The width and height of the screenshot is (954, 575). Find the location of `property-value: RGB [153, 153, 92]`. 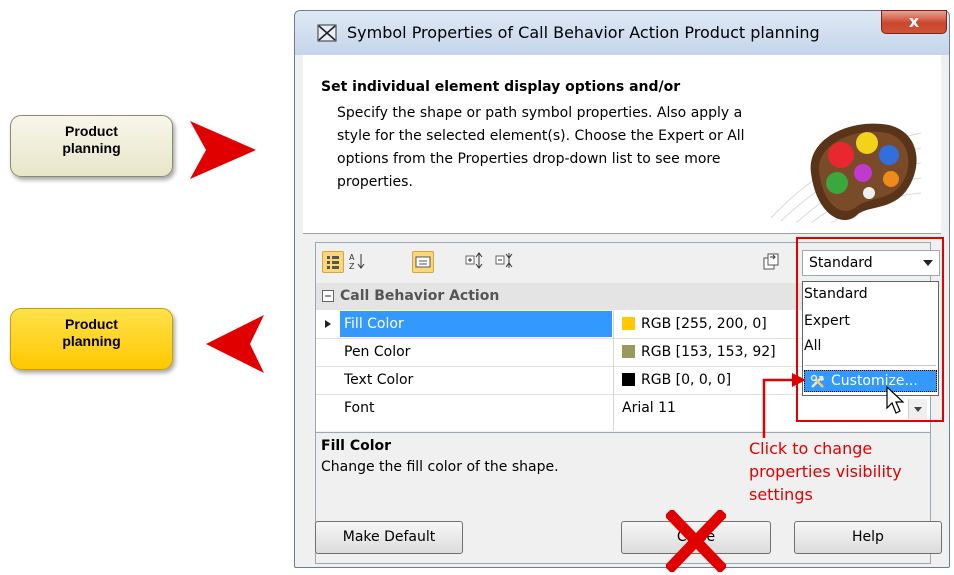

property-value: RGB [153, 153, 92] is located at coordinates (699, 352).